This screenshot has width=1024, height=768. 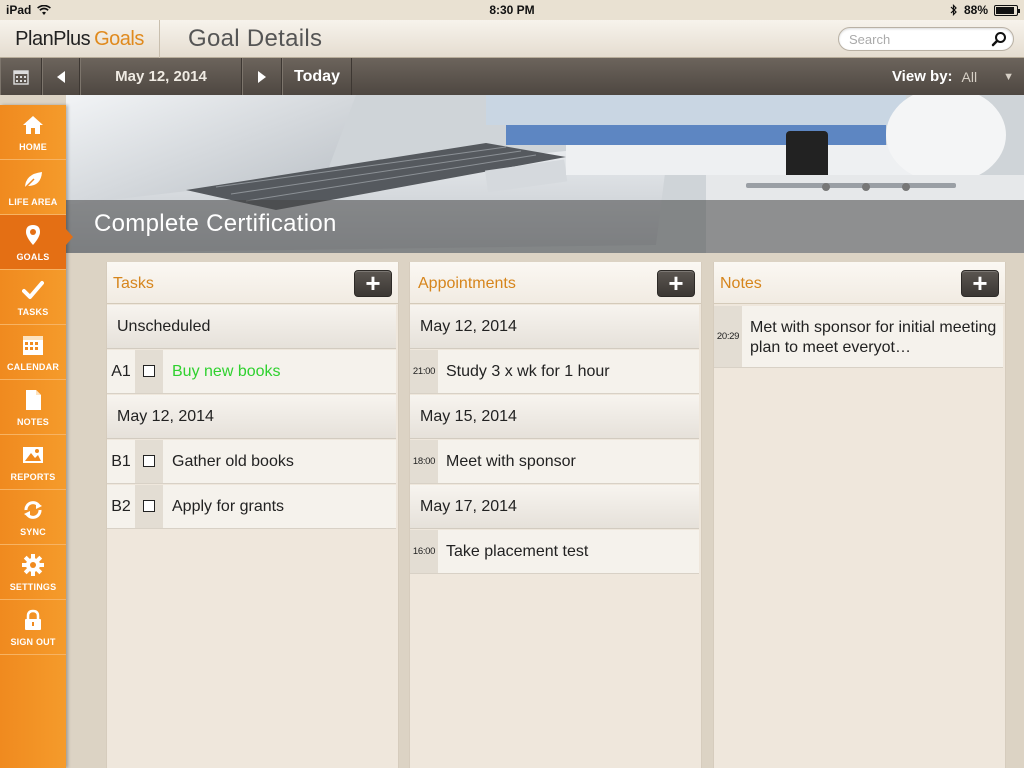 I want to click on search-icon, so click(x=999, y=39).